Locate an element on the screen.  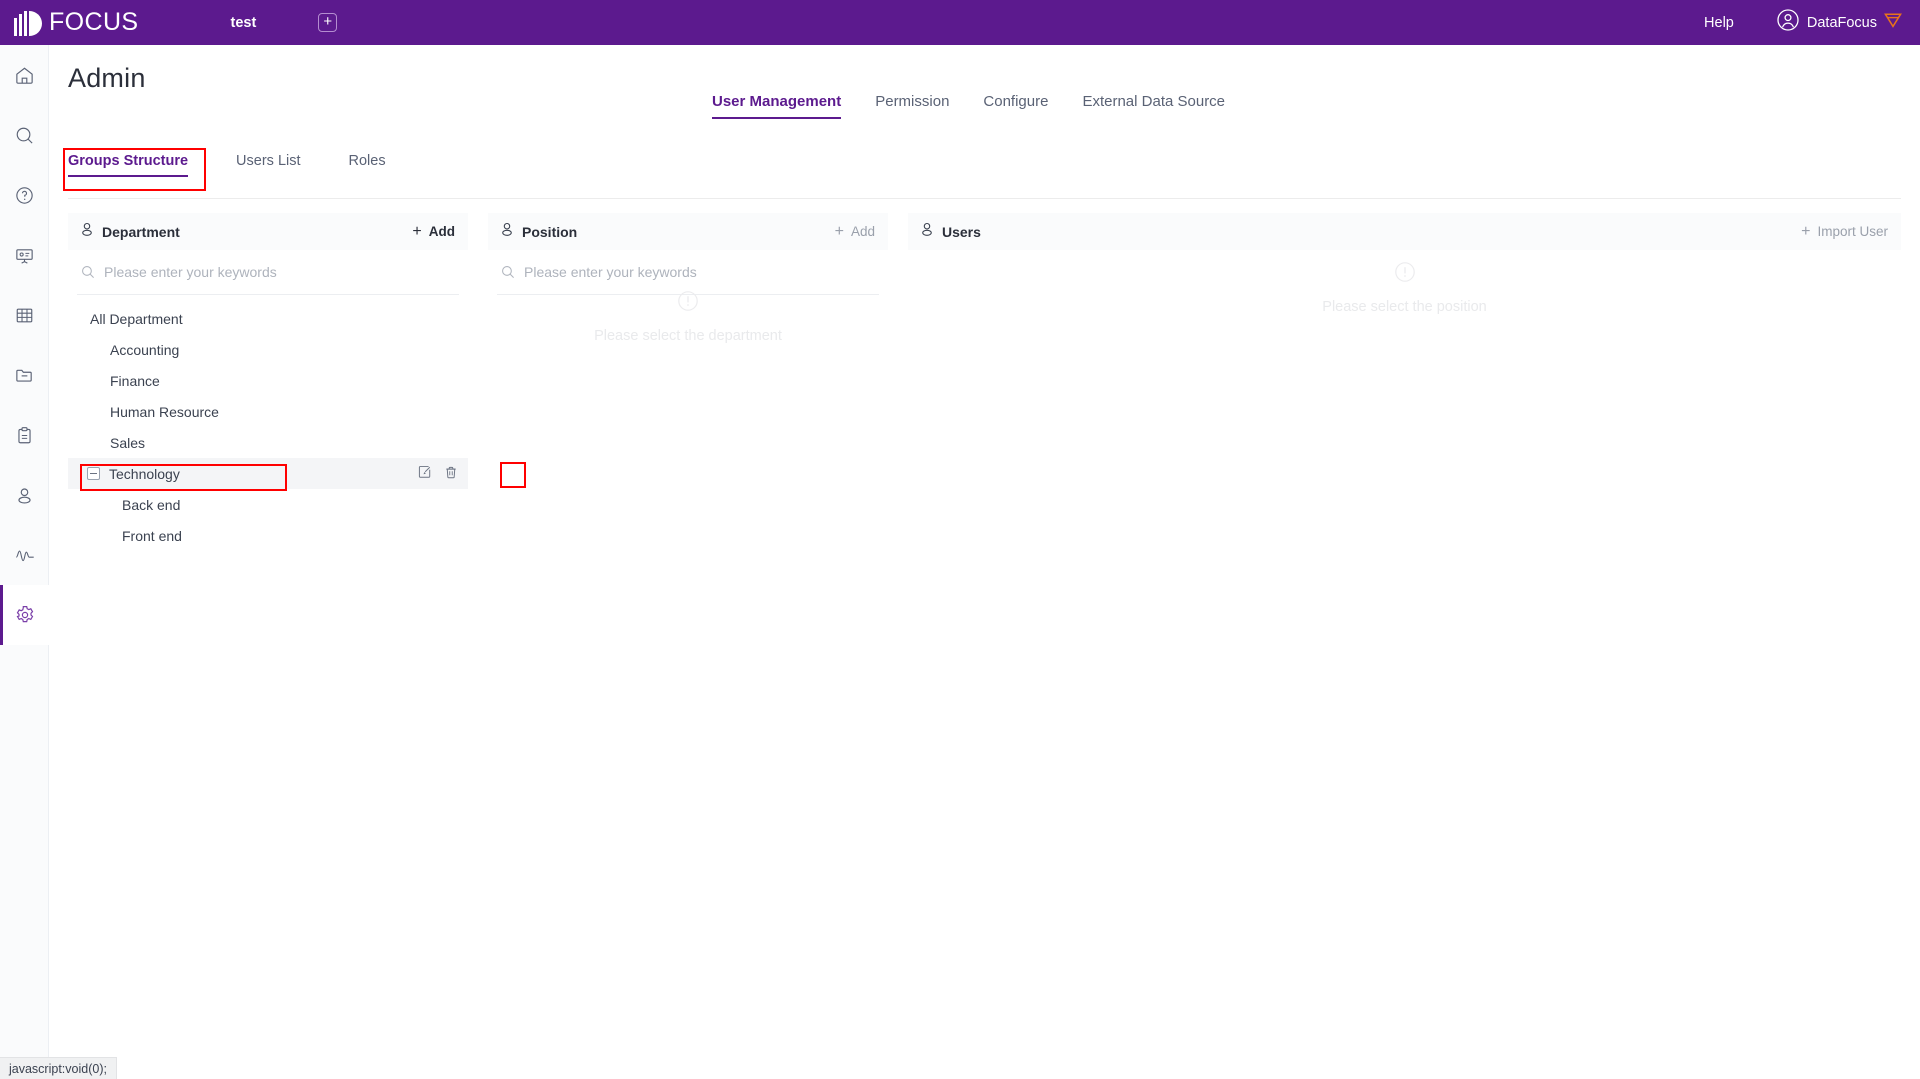
tree-node-label: Accounting is located at coordinates (145, 349).